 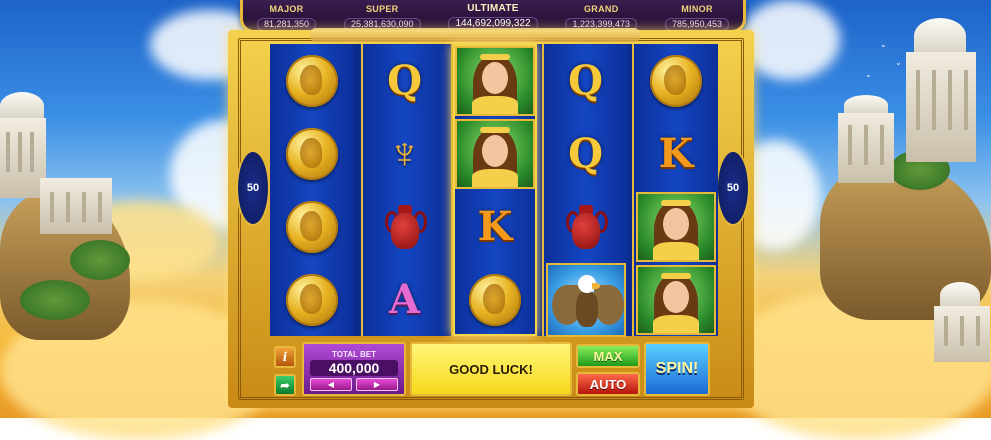 I want to click on message-text: GOOD LUCK!, so click(x=491, y=369).